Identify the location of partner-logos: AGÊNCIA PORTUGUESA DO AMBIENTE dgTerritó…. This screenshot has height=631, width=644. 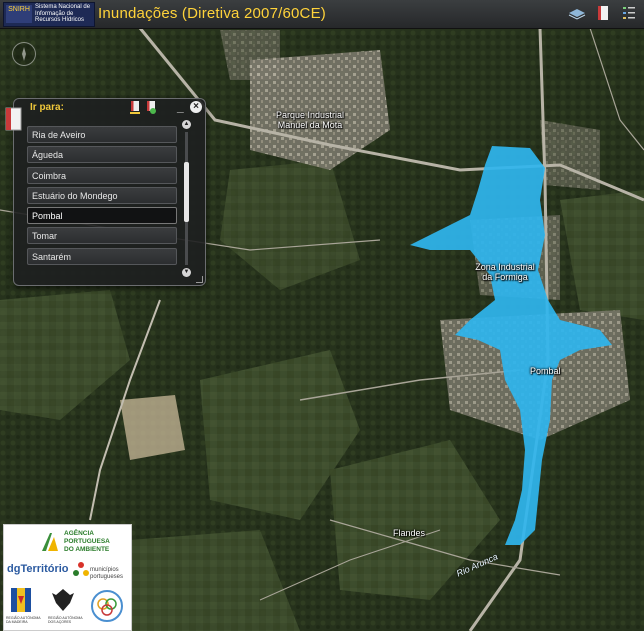
(67, 577).